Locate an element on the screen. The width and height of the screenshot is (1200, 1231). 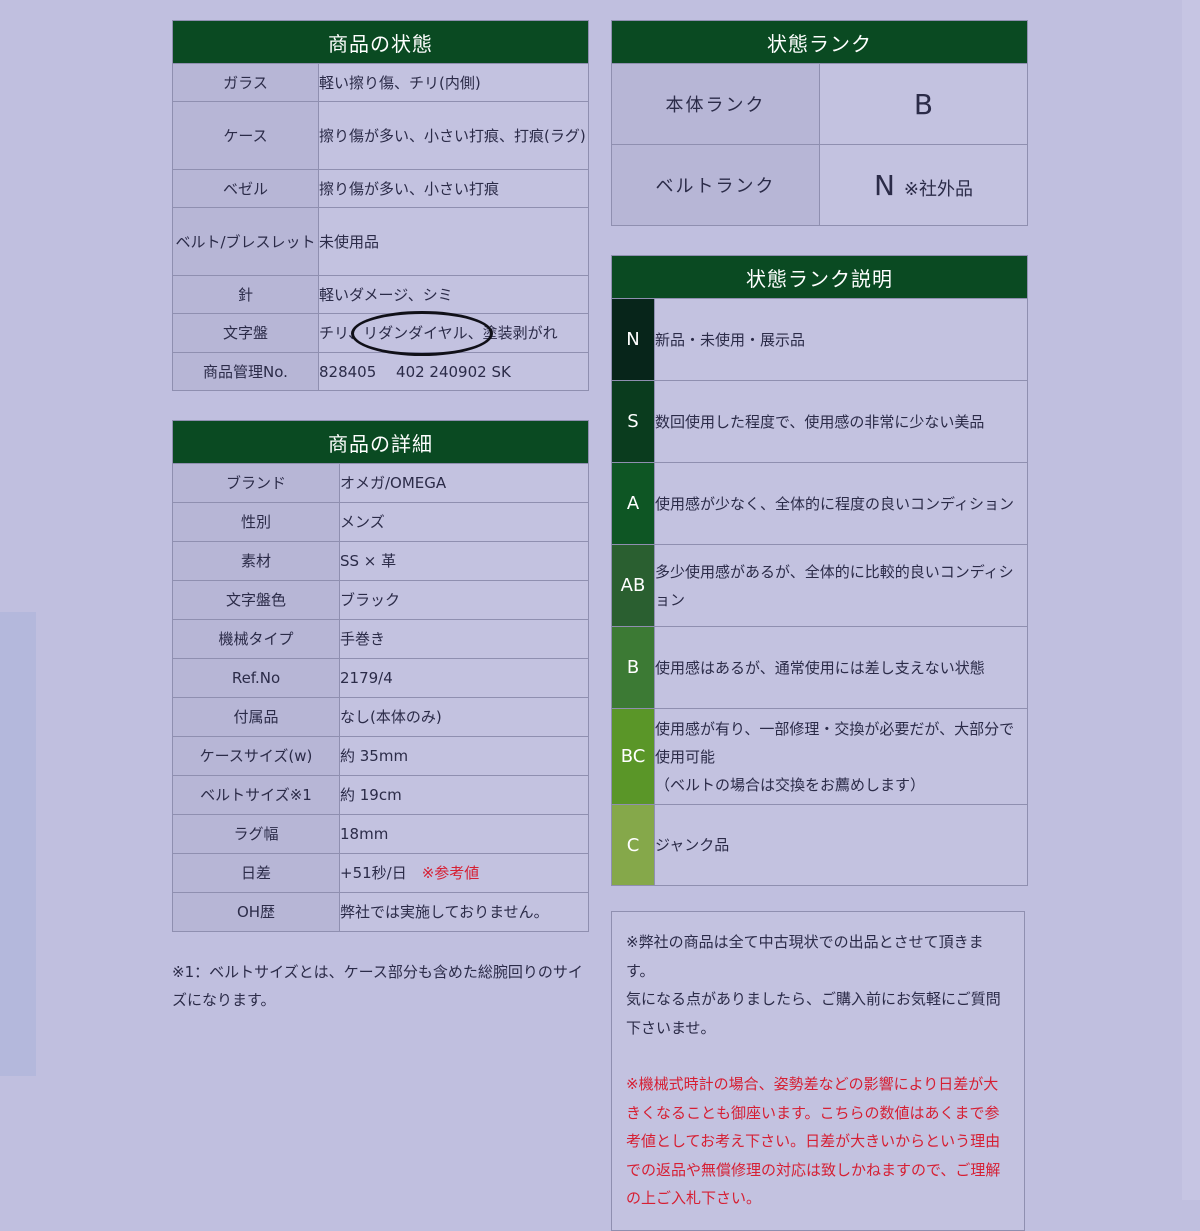
table-row: ガラス 軽い擦り傷、チリ(内側) is located at coordinates (380, 82).